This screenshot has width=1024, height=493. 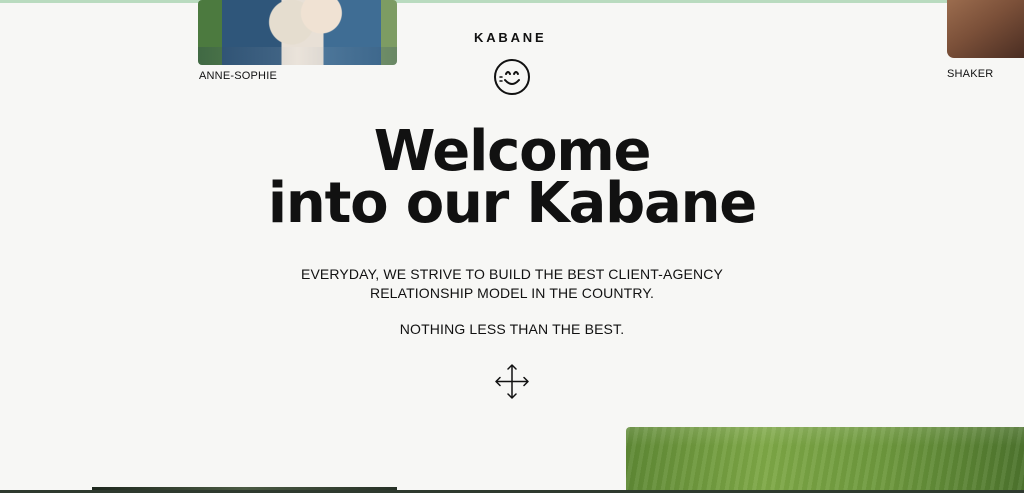 I want to click on hero-tagline: NOTHING LESS THAN THE BEST., so click(x=512, y=329).